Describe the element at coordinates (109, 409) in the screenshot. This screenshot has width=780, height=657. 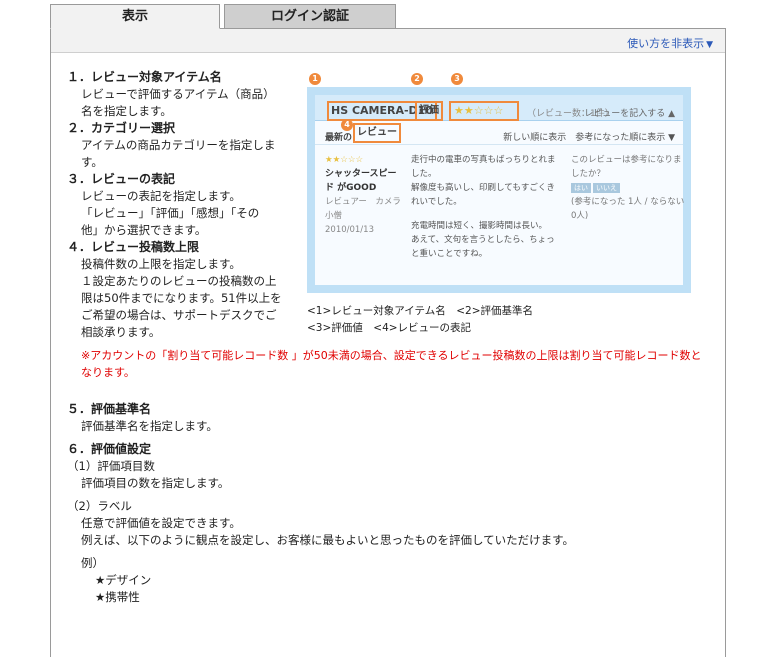
I see `section-heading: ５．評価基準名` at that location.